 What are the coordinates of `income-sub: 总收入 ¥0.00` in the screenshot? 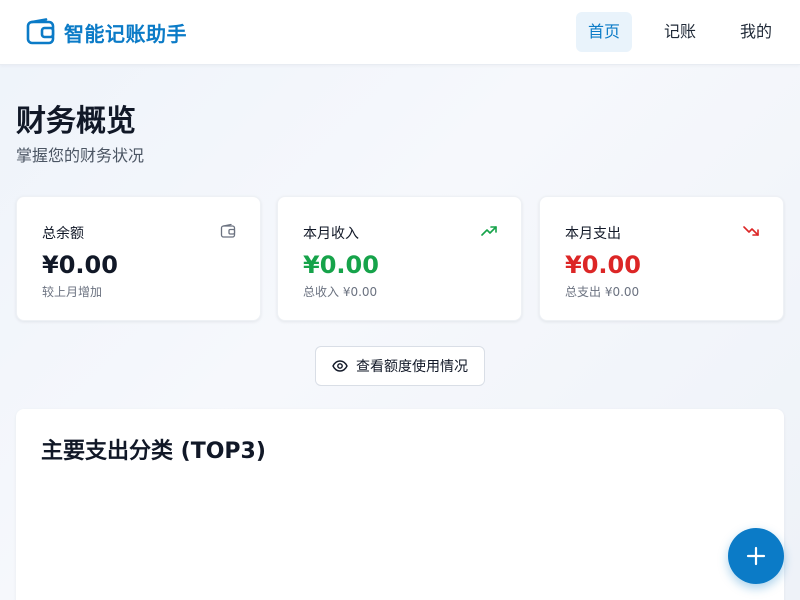 It's located at (340, 292).